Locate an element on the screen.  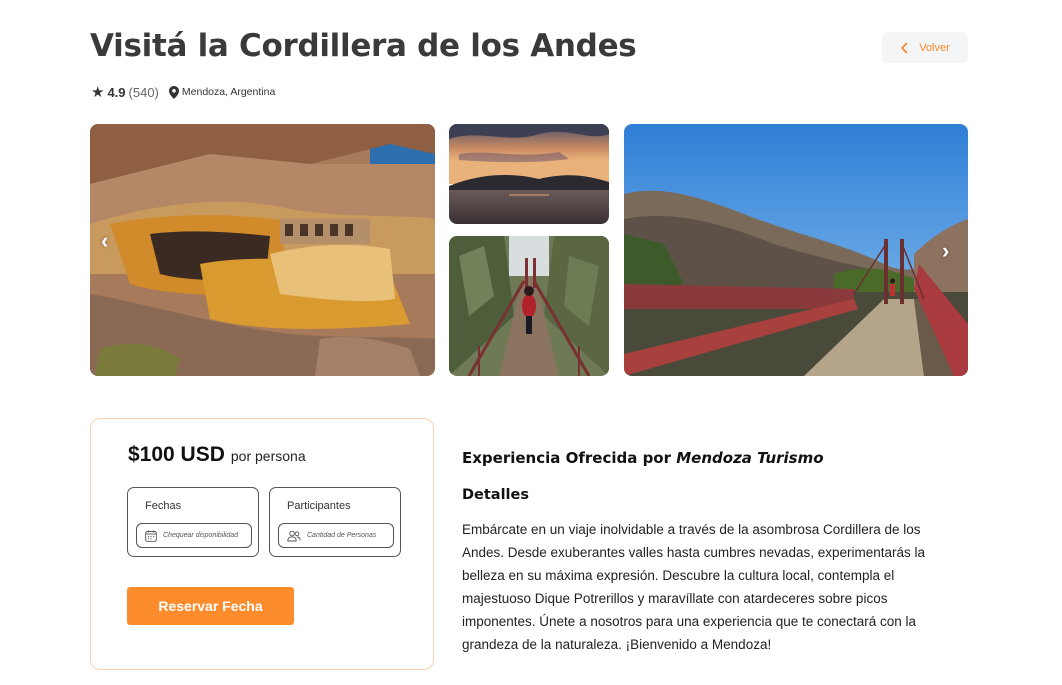
gallery-photo-mountain-bridge is located at coordinates (796, 250).